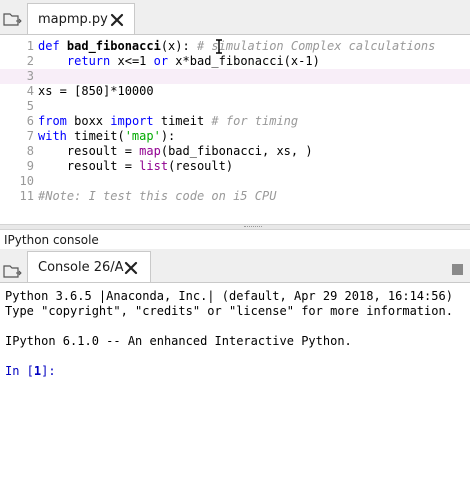 This screenshot has width=470, height=499. I want to click on code-text: with timeit('map'):, so click(106, 136).